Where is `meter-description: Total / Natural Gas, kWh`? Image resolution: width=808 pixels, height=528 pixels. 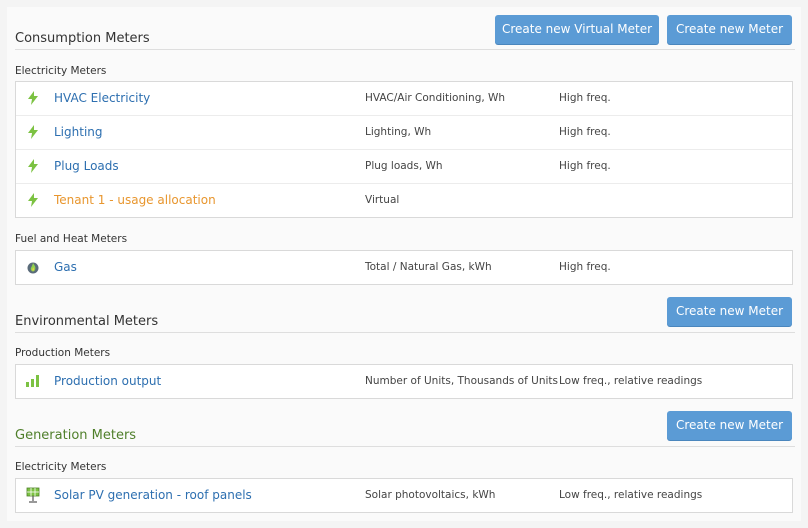 meter-description: Total / Natural Gas, kWh is located at coordinates (428, 267).